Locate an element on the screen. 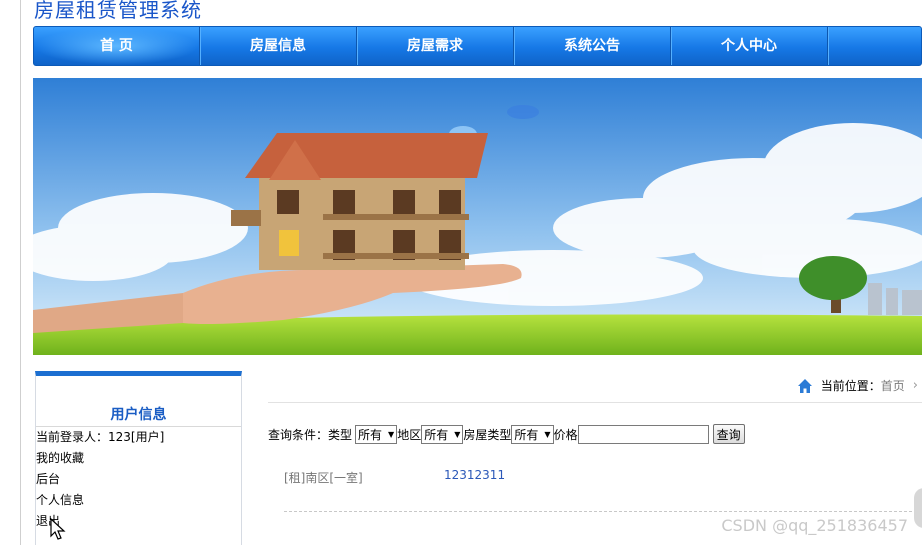  house-type-select-value: 所有 is located at coordinates (526, 434).